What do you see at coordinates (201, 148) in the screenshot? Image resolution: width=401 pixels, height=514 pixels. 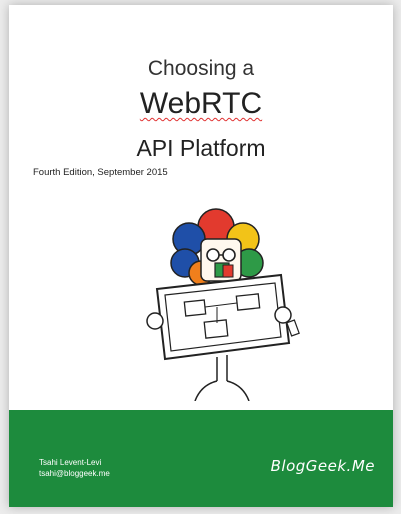 I see `title-line-3: API Platform` at bounding box center [201, 148].